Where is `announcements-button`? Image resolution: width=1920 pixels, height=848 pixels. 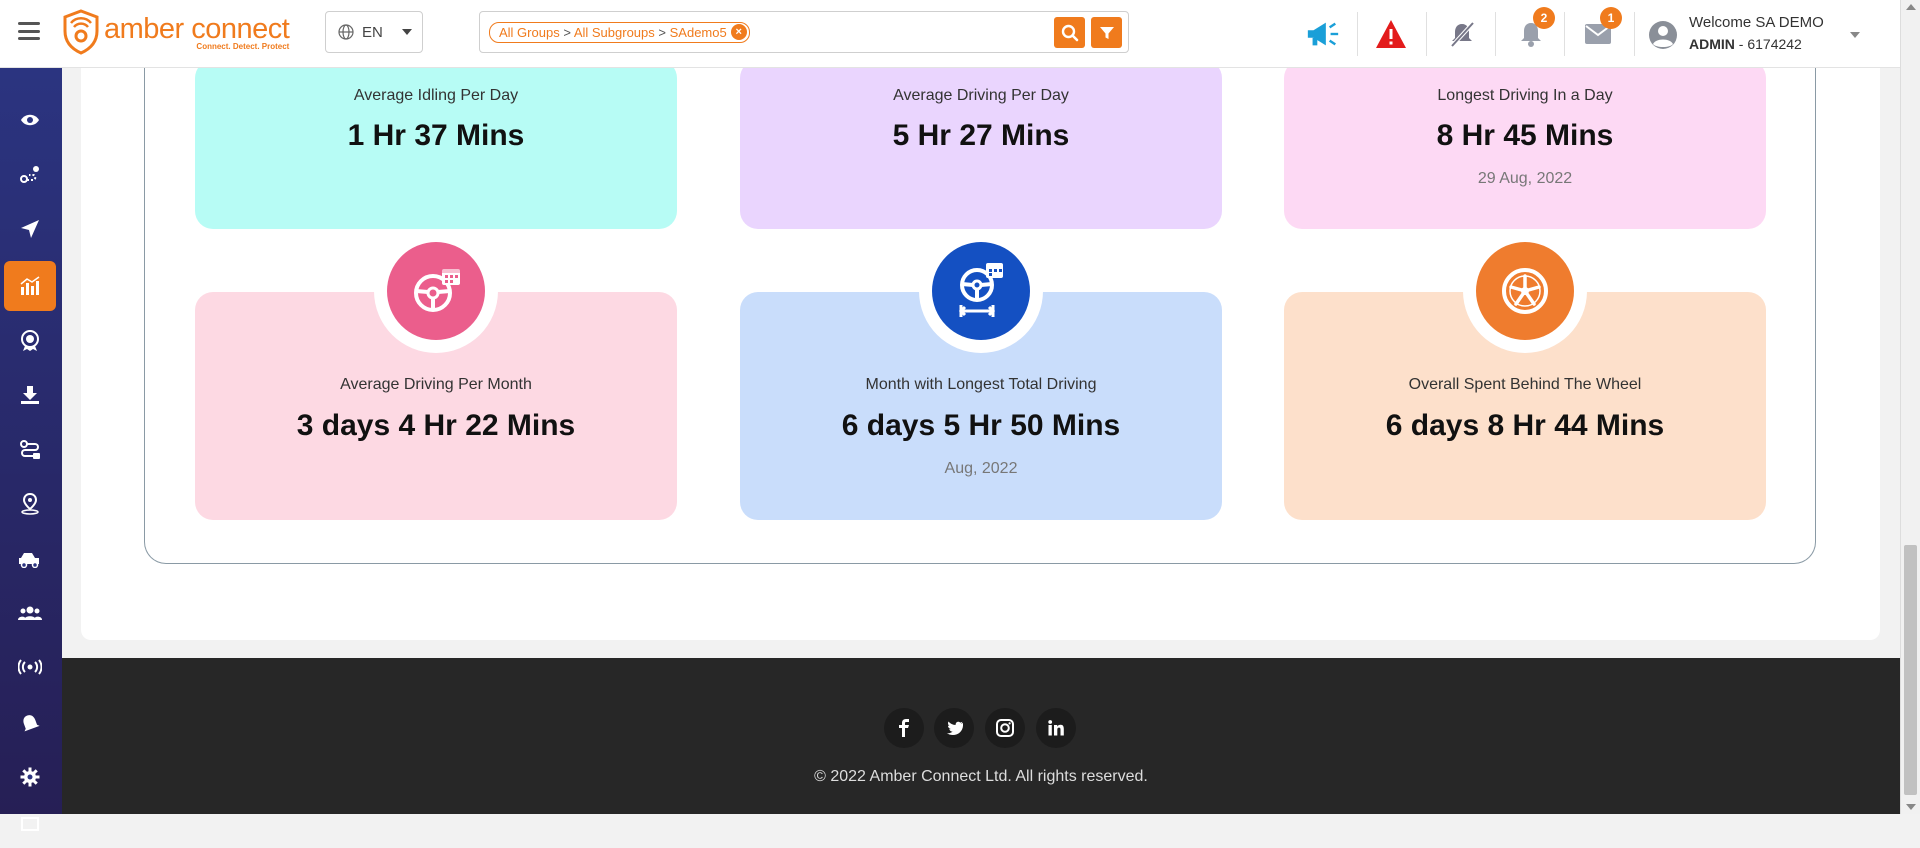 announcements-button is located at coordinates (1323, 34).